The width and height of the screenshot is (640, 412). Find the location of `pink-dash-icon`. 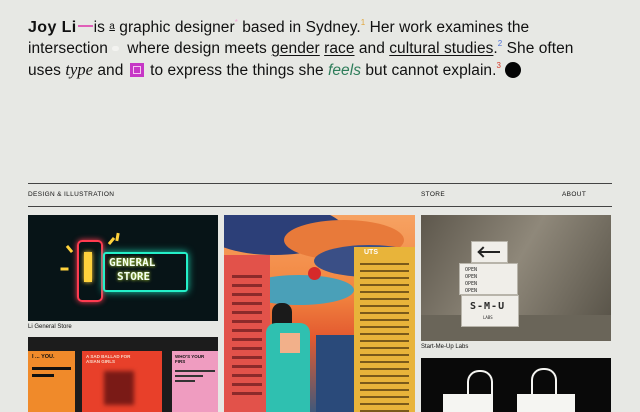

pink-dash-icon is located at coordinates (85, 26).